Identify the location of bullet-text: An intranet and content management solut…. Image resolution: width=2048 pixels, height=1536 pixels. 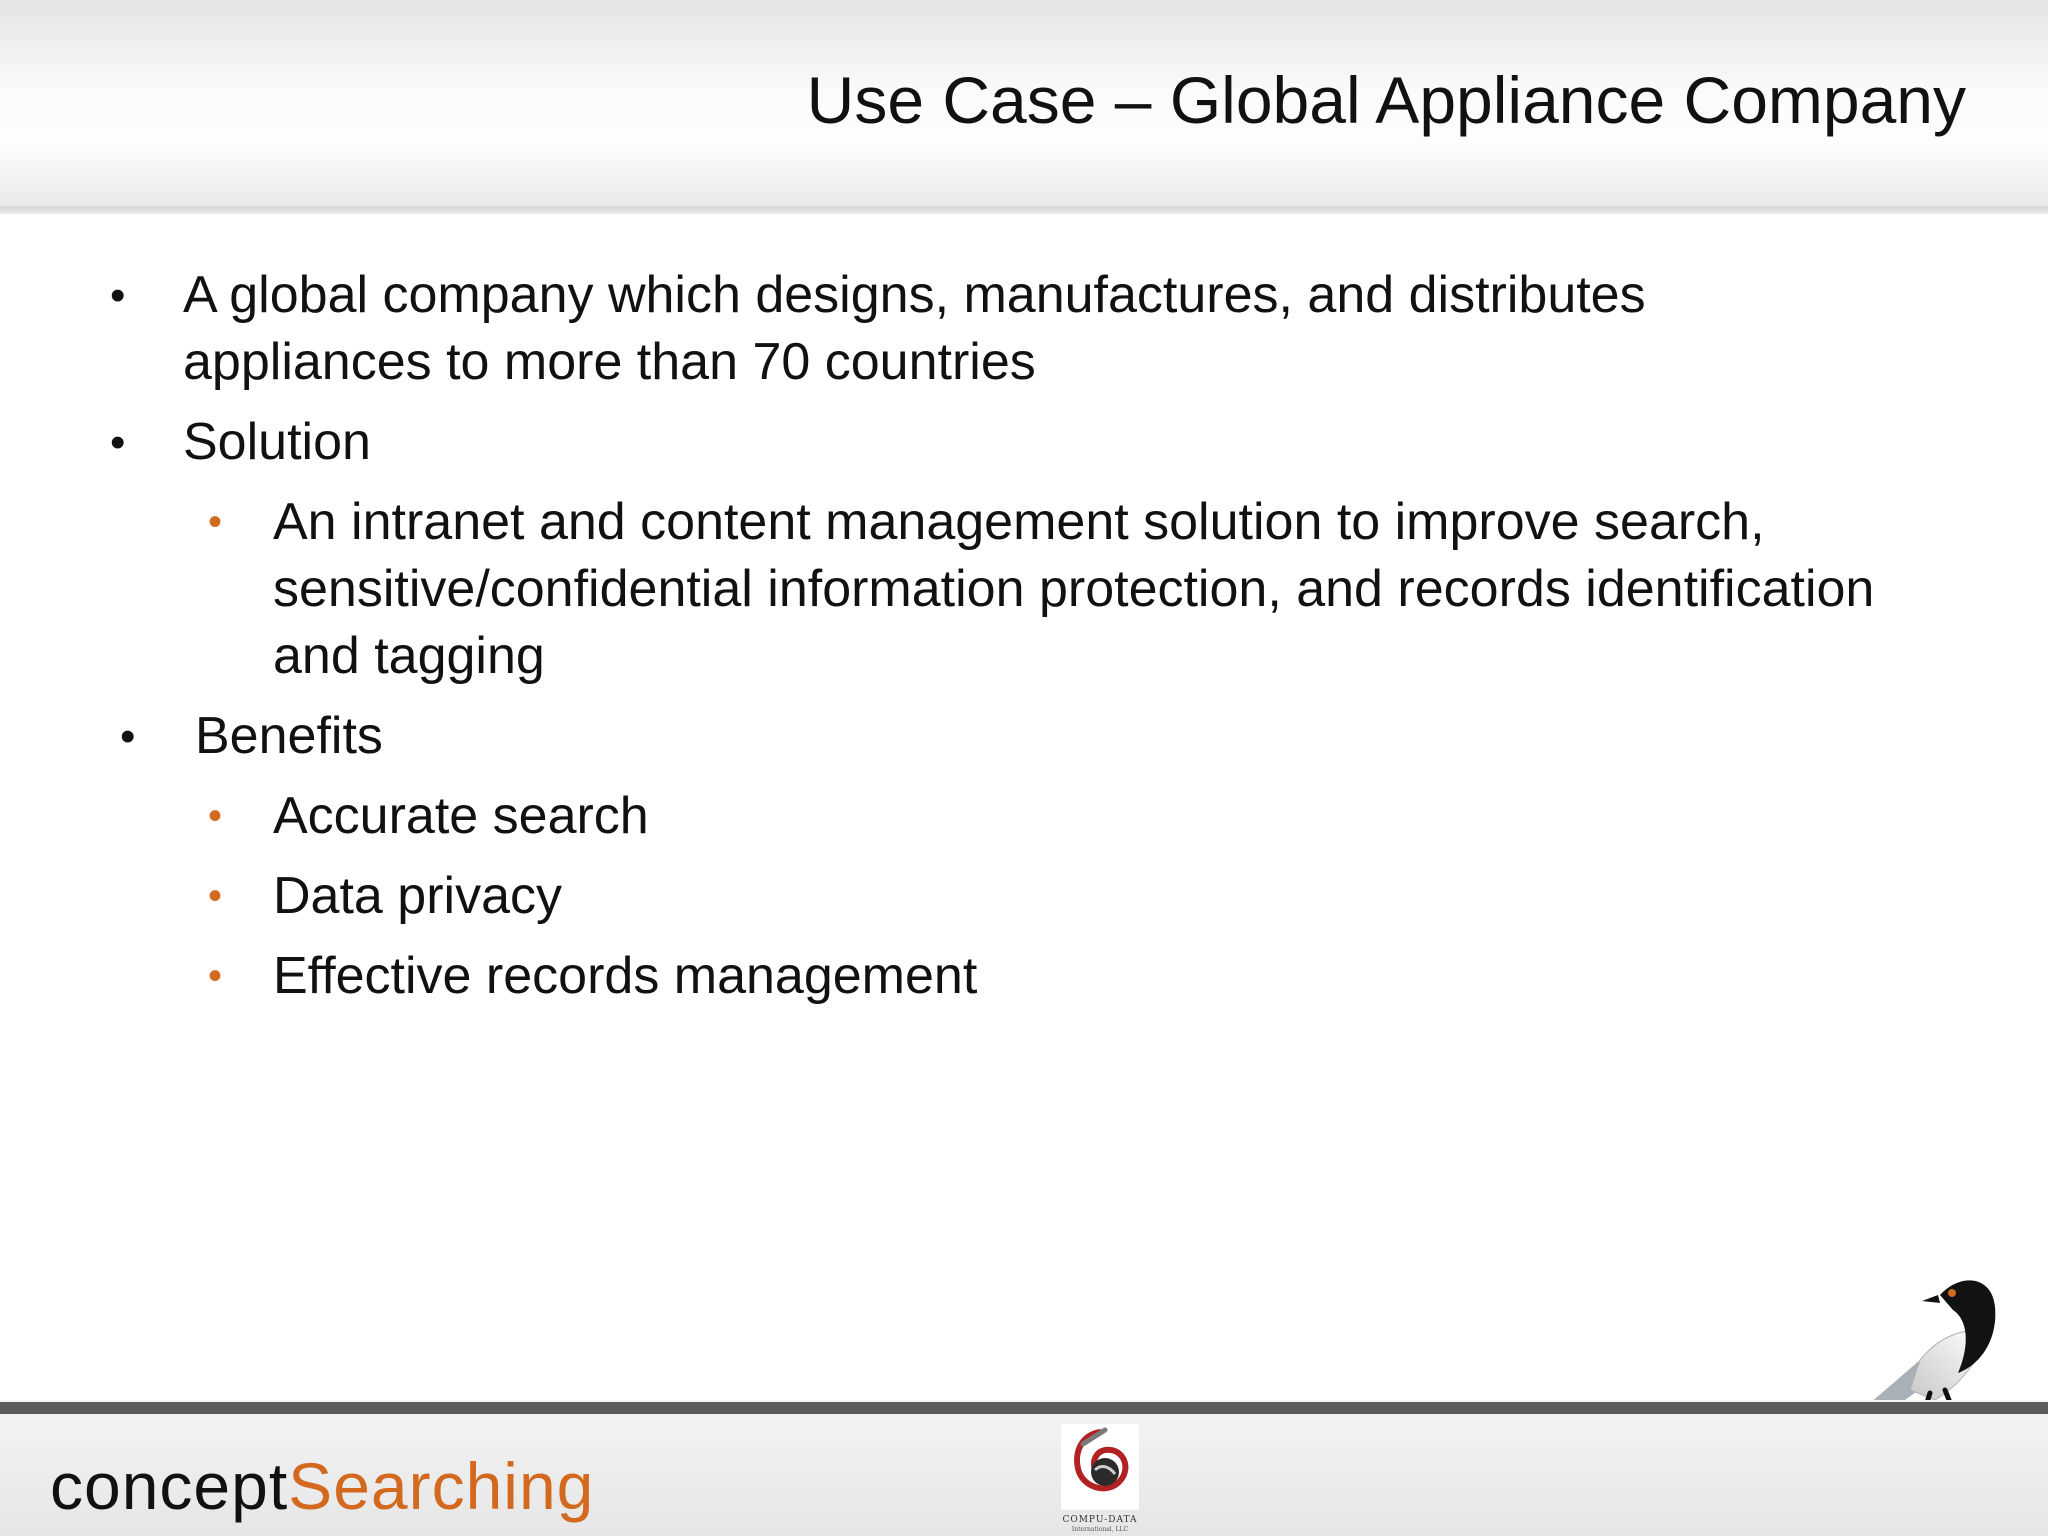
(1074, 589).